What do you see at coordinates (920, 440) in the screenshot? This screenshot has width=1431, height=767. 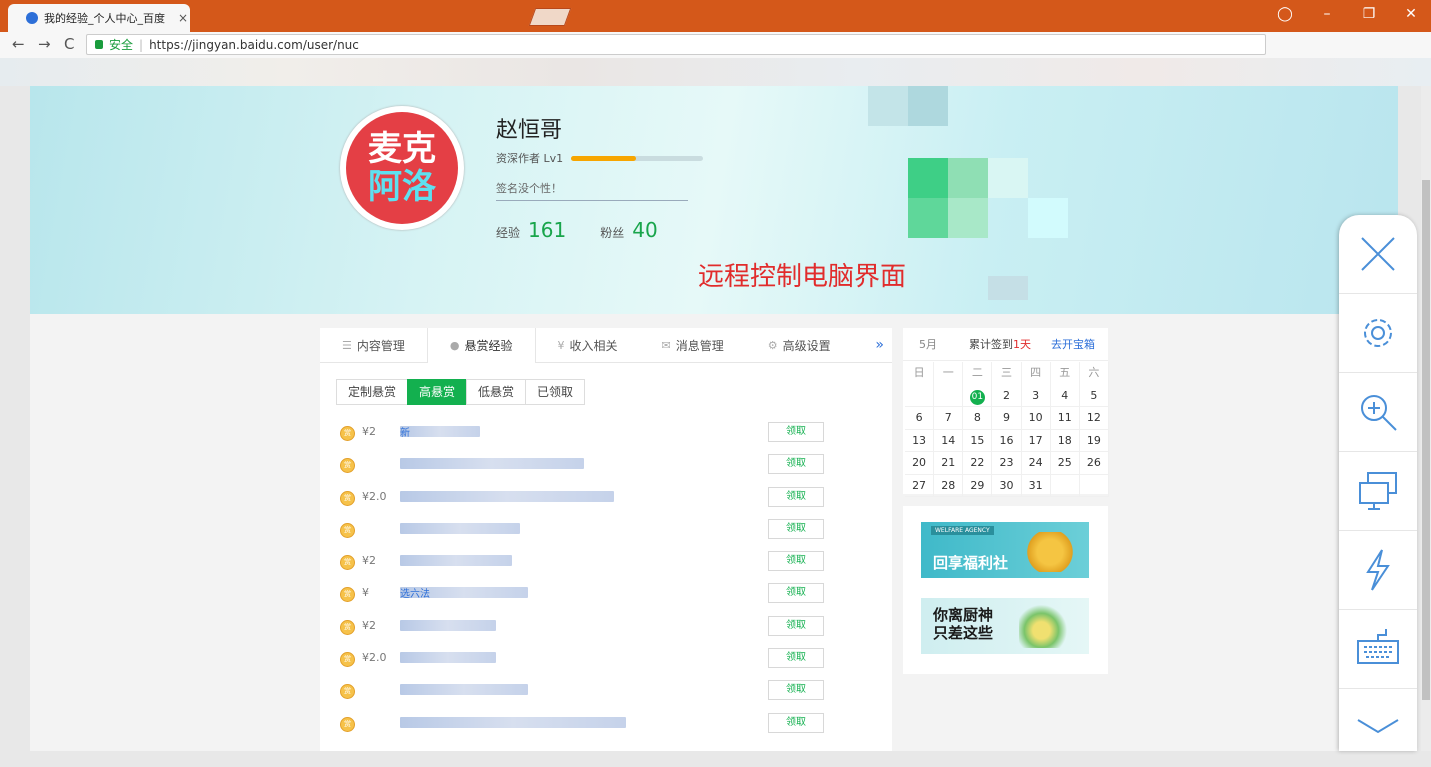 I see `calendar-day: 13` at bounding box center [920, 440].